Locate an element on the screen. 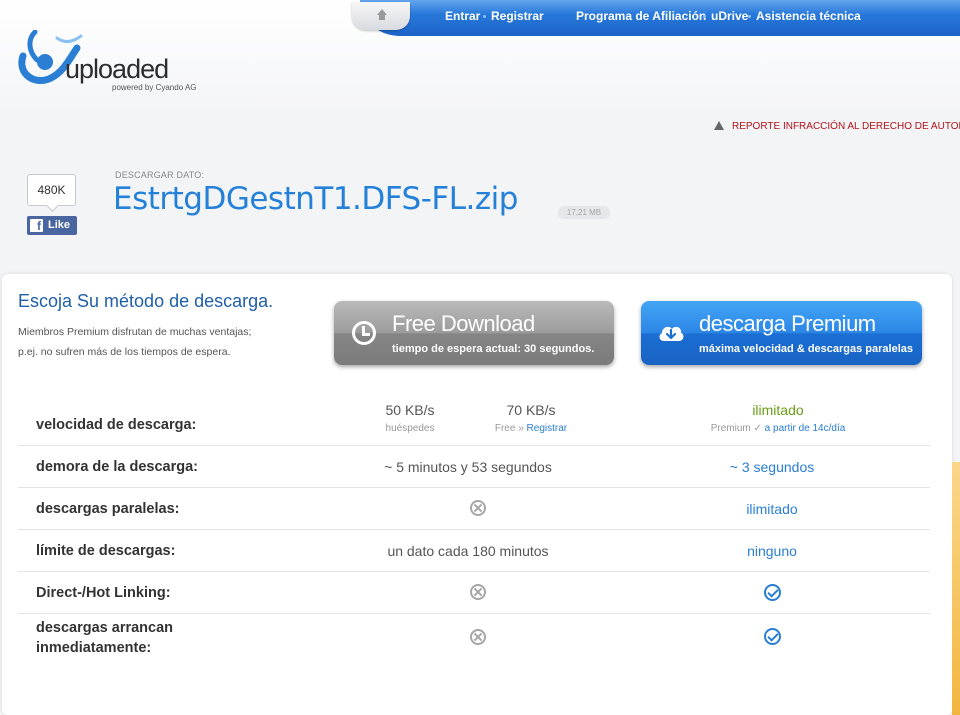  nav-udrive-link: uDrive is located at coordinates (729, 16).